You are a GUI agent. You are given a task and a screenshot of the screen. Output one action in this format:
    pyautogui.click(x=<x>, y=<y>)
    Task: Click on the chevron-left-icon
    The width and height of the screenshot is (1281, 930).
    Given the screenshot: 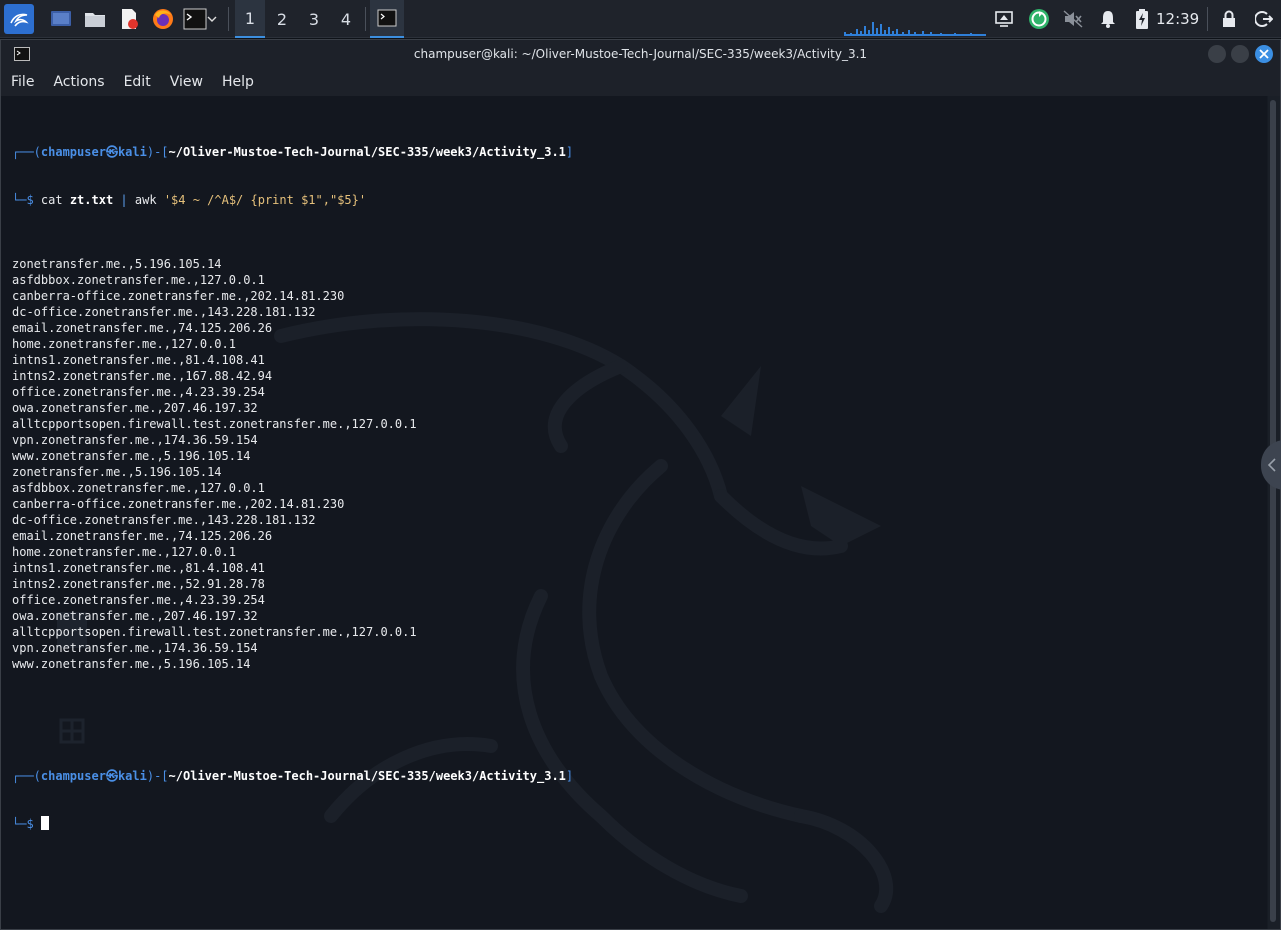 What is the action you would take?
    pyautogui.click(x=1271, y=465)
    